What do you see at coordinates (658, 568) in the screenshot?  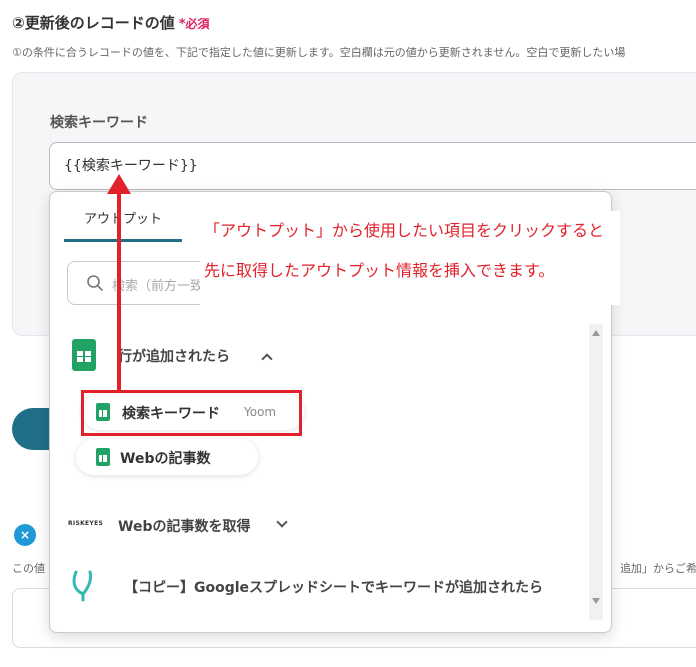 I see `next-step-description-tail: 追加」からご希望` at bounding box center [658, 568].